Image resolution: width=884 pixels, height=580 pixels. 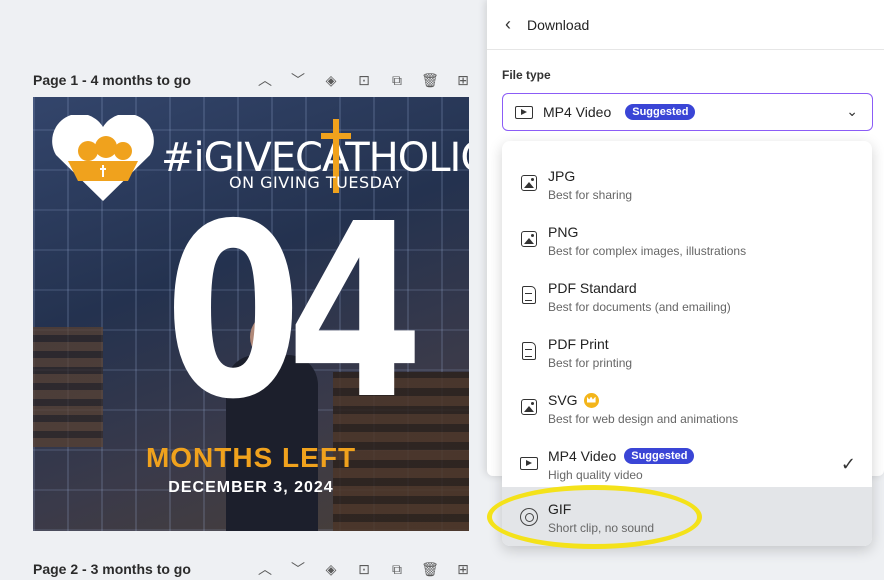 I want to click on option-name: MP4 Video, so click(x=582, y=456).